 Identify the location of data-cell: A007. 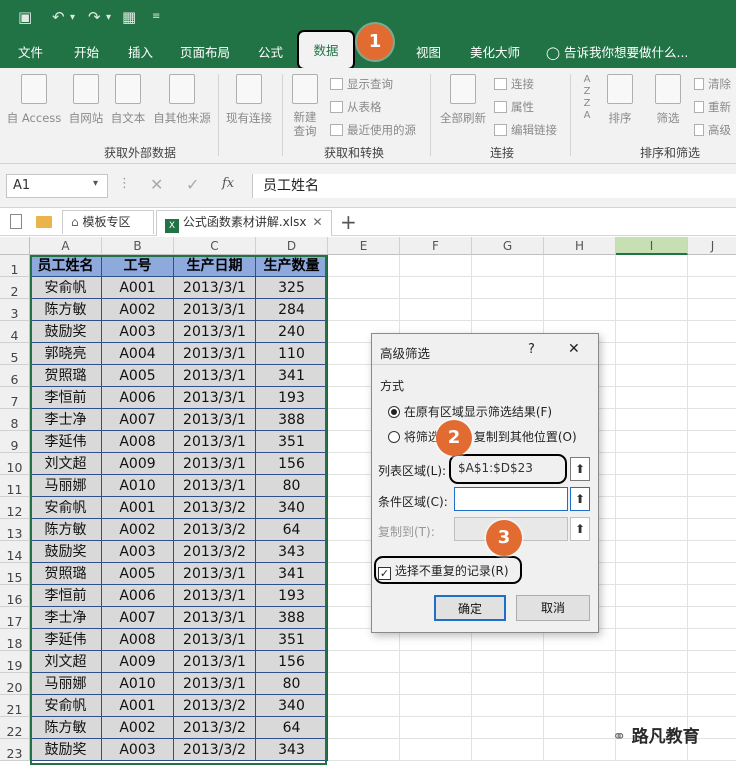
(138, 420).